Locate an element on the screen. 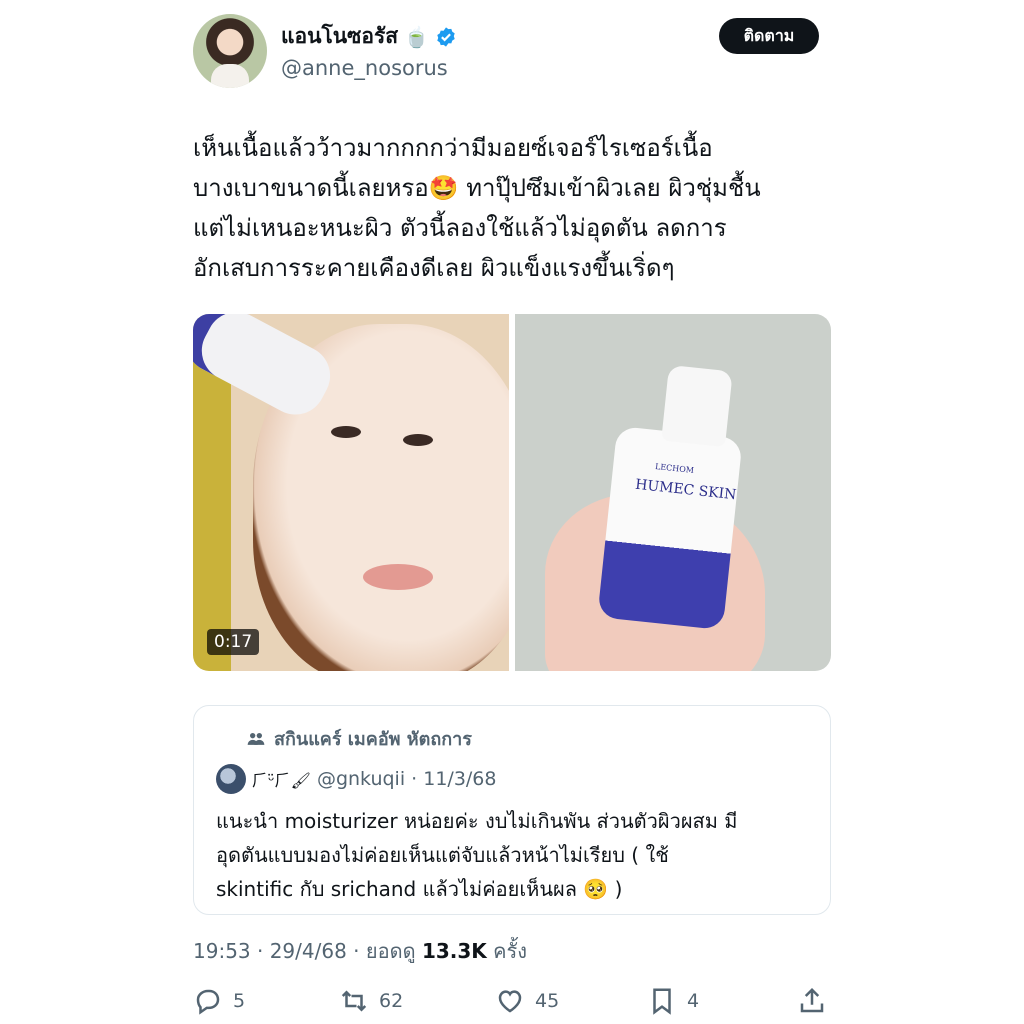 This screenshot has height=1024, width=1024. like-button: 45 is located at coordinates (527, 1001).